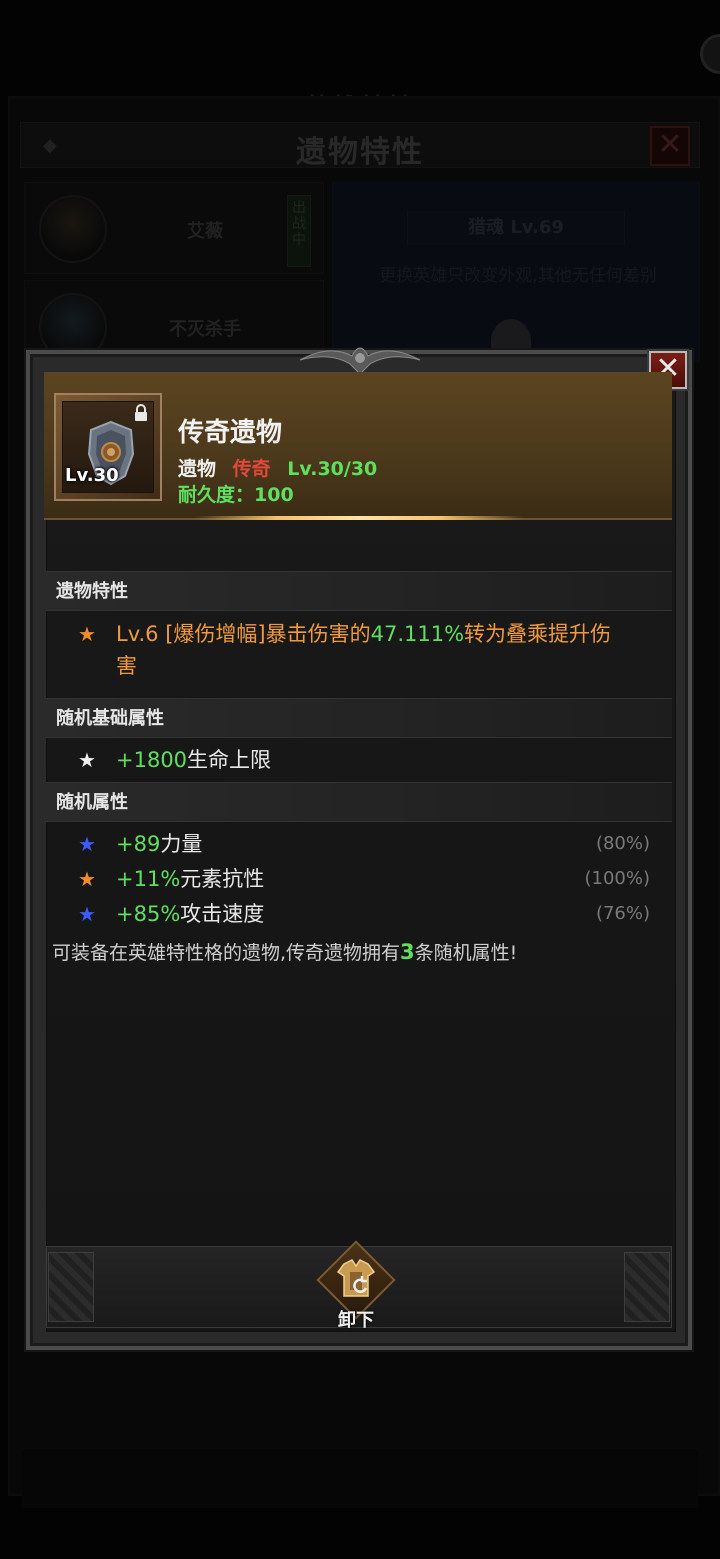 Image resolution: width=720 pixels, height=1559 pixels. Describe the element at coordinates (126, 666) in the screenshot. I see `trait-text-end: 害` at that location.